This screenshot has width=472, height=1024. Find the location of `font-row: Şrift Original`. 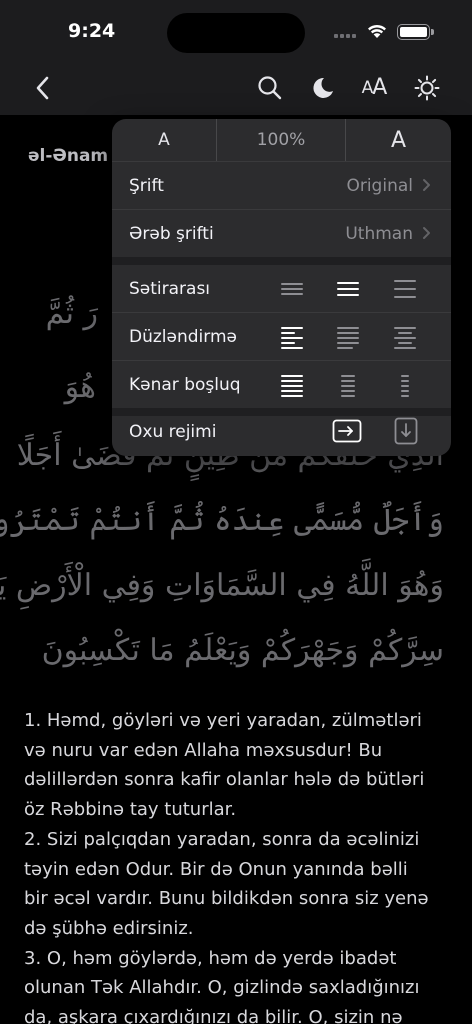

font-row: Şrift Original is located at coordinates (281, 185).